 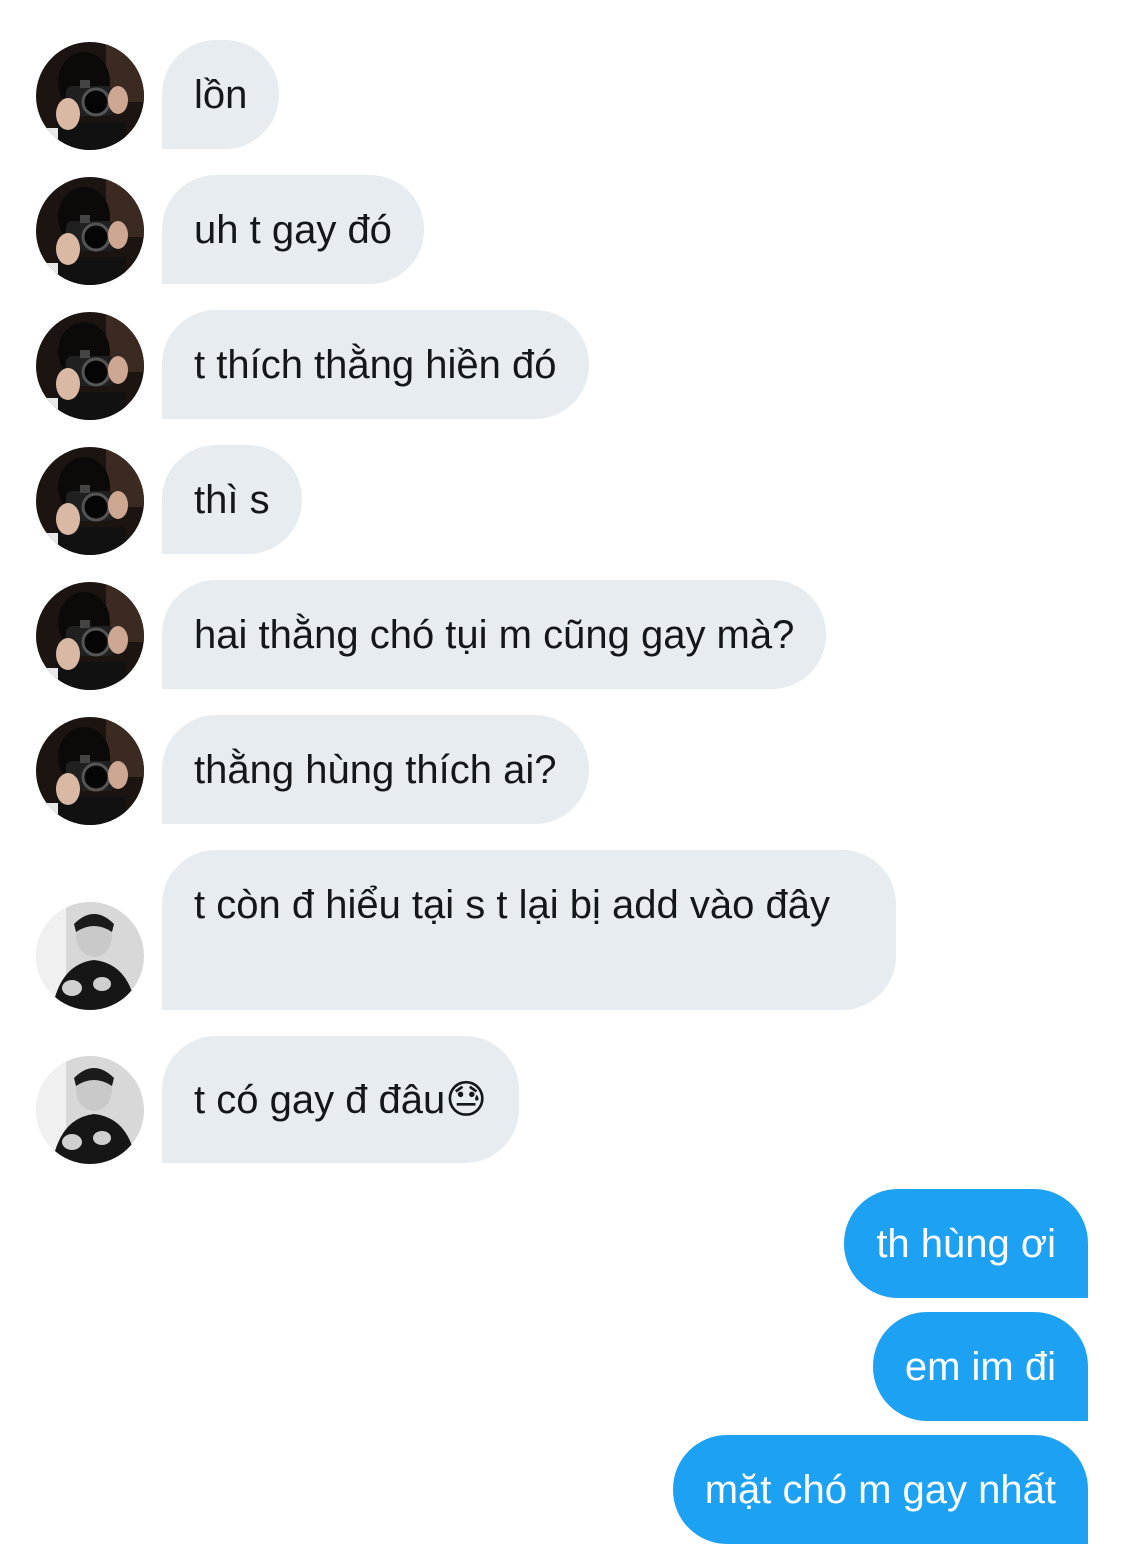 What do you see at coordinates (293, 229) in the screenshot?
I see `incoming-message-bubble: uh t gay đó` at bounding box center [293, 229].